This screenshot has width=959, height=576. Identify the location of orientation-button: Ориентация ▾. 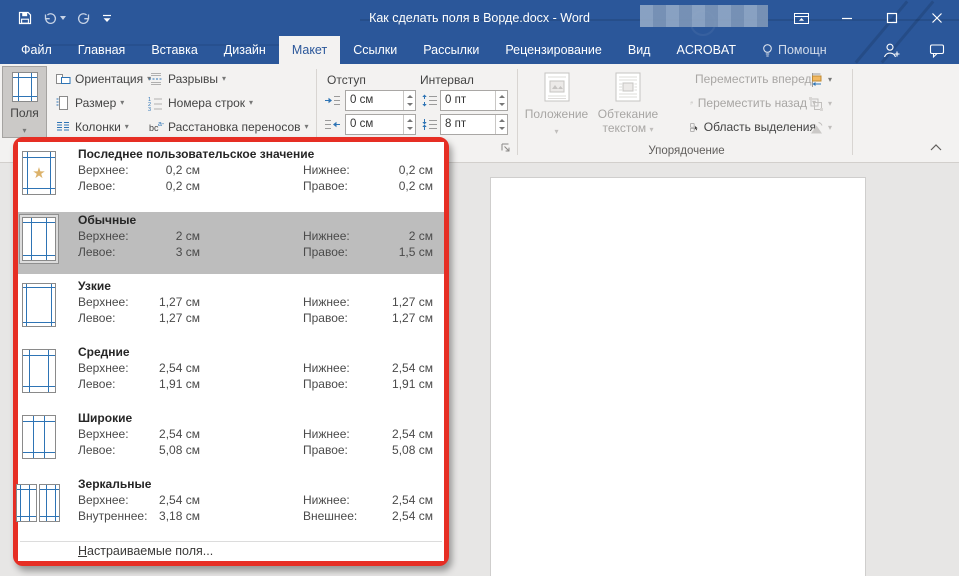
(103, 79).